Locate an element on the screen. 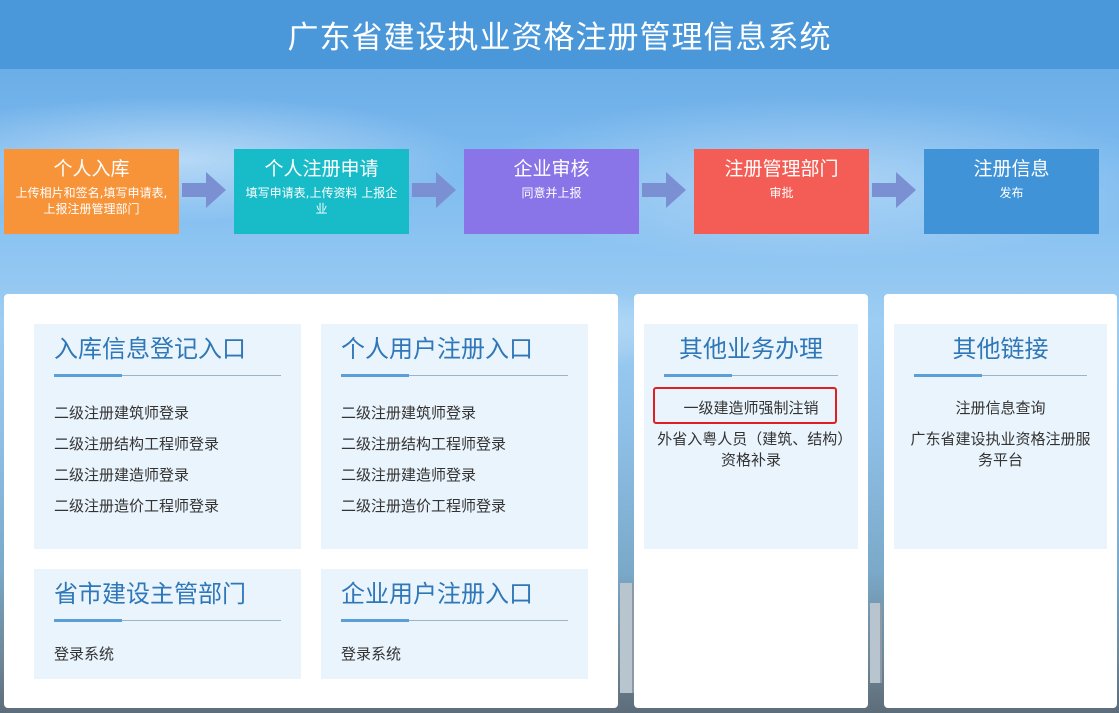 The height and width of the screenshot is (713, 1119). other-links-panel: 其他链接 注册信息查询 广东省建设执业资格注册服务平台 is located at coordinates (1000, 501).